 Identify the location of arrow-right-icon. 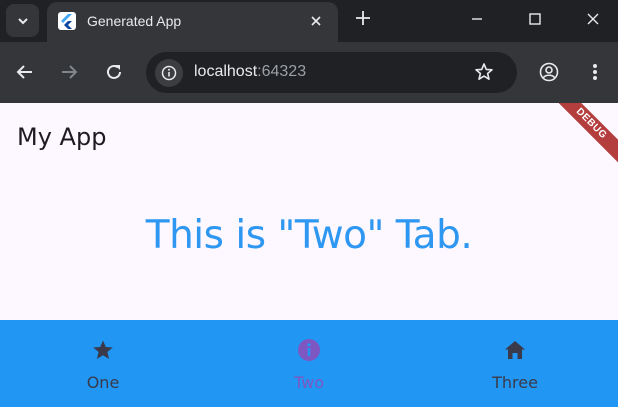
(70, 72).